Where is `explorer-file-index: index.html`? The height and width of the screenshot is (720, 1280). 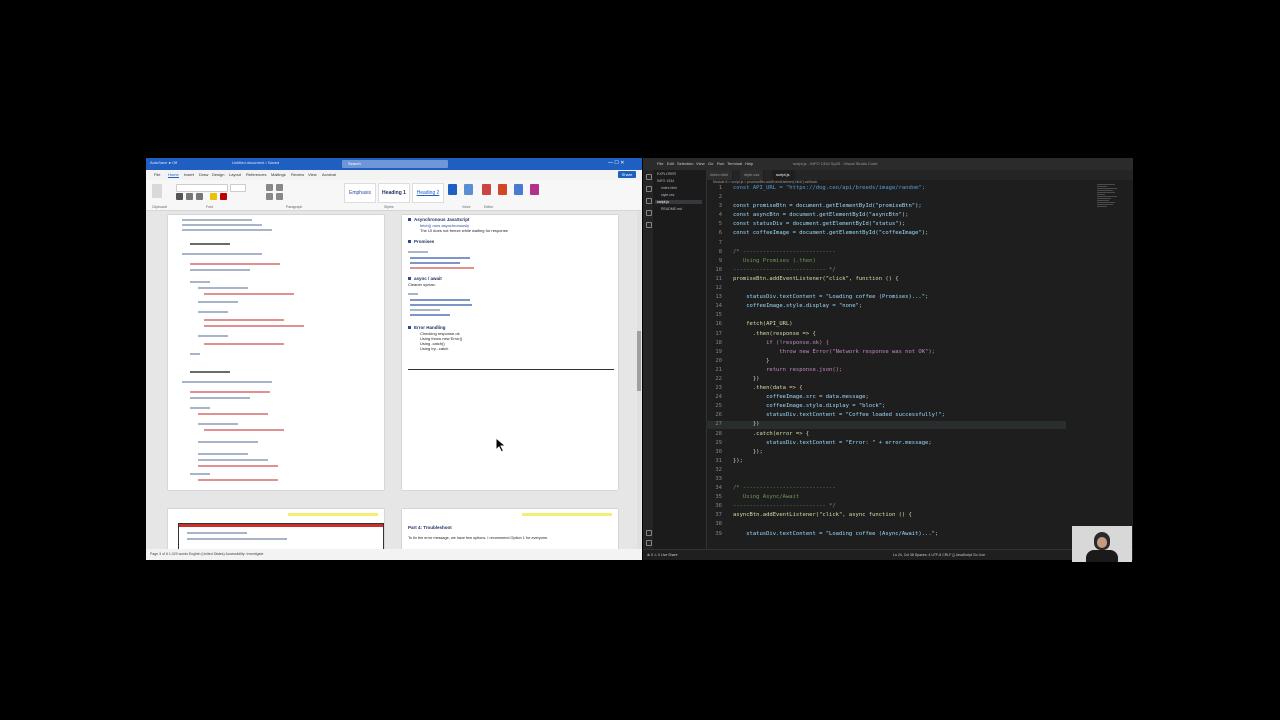
explorer-file-index: index.html is located at coordinates (669, 188).